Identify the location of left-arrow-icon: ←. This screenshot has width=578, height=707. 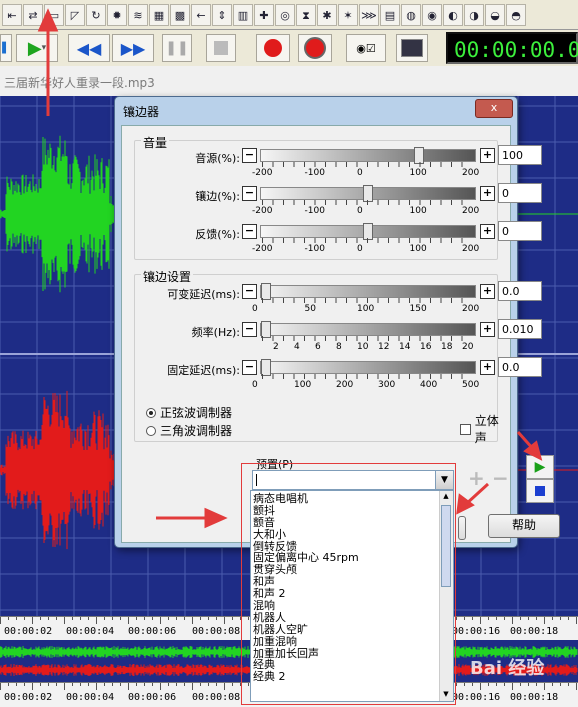
(201, 14).